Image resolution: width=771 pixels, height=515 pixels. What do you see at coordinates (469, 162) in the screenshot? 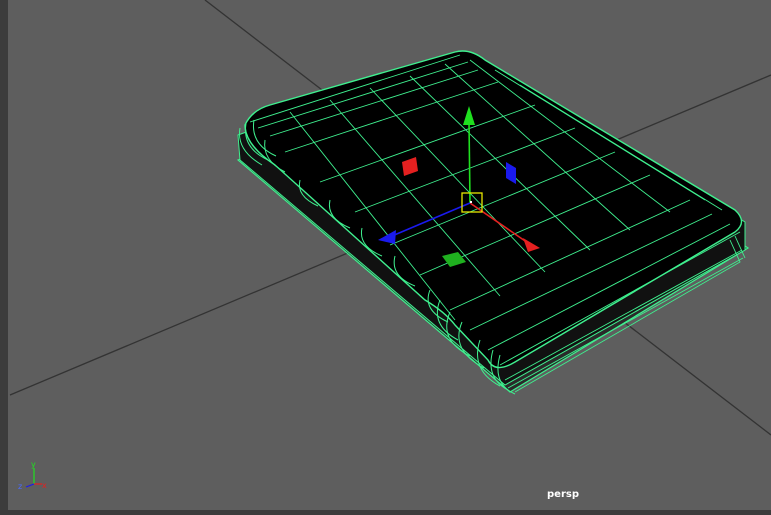
I see `y-axis-handle` at bounding box center [469, 162].